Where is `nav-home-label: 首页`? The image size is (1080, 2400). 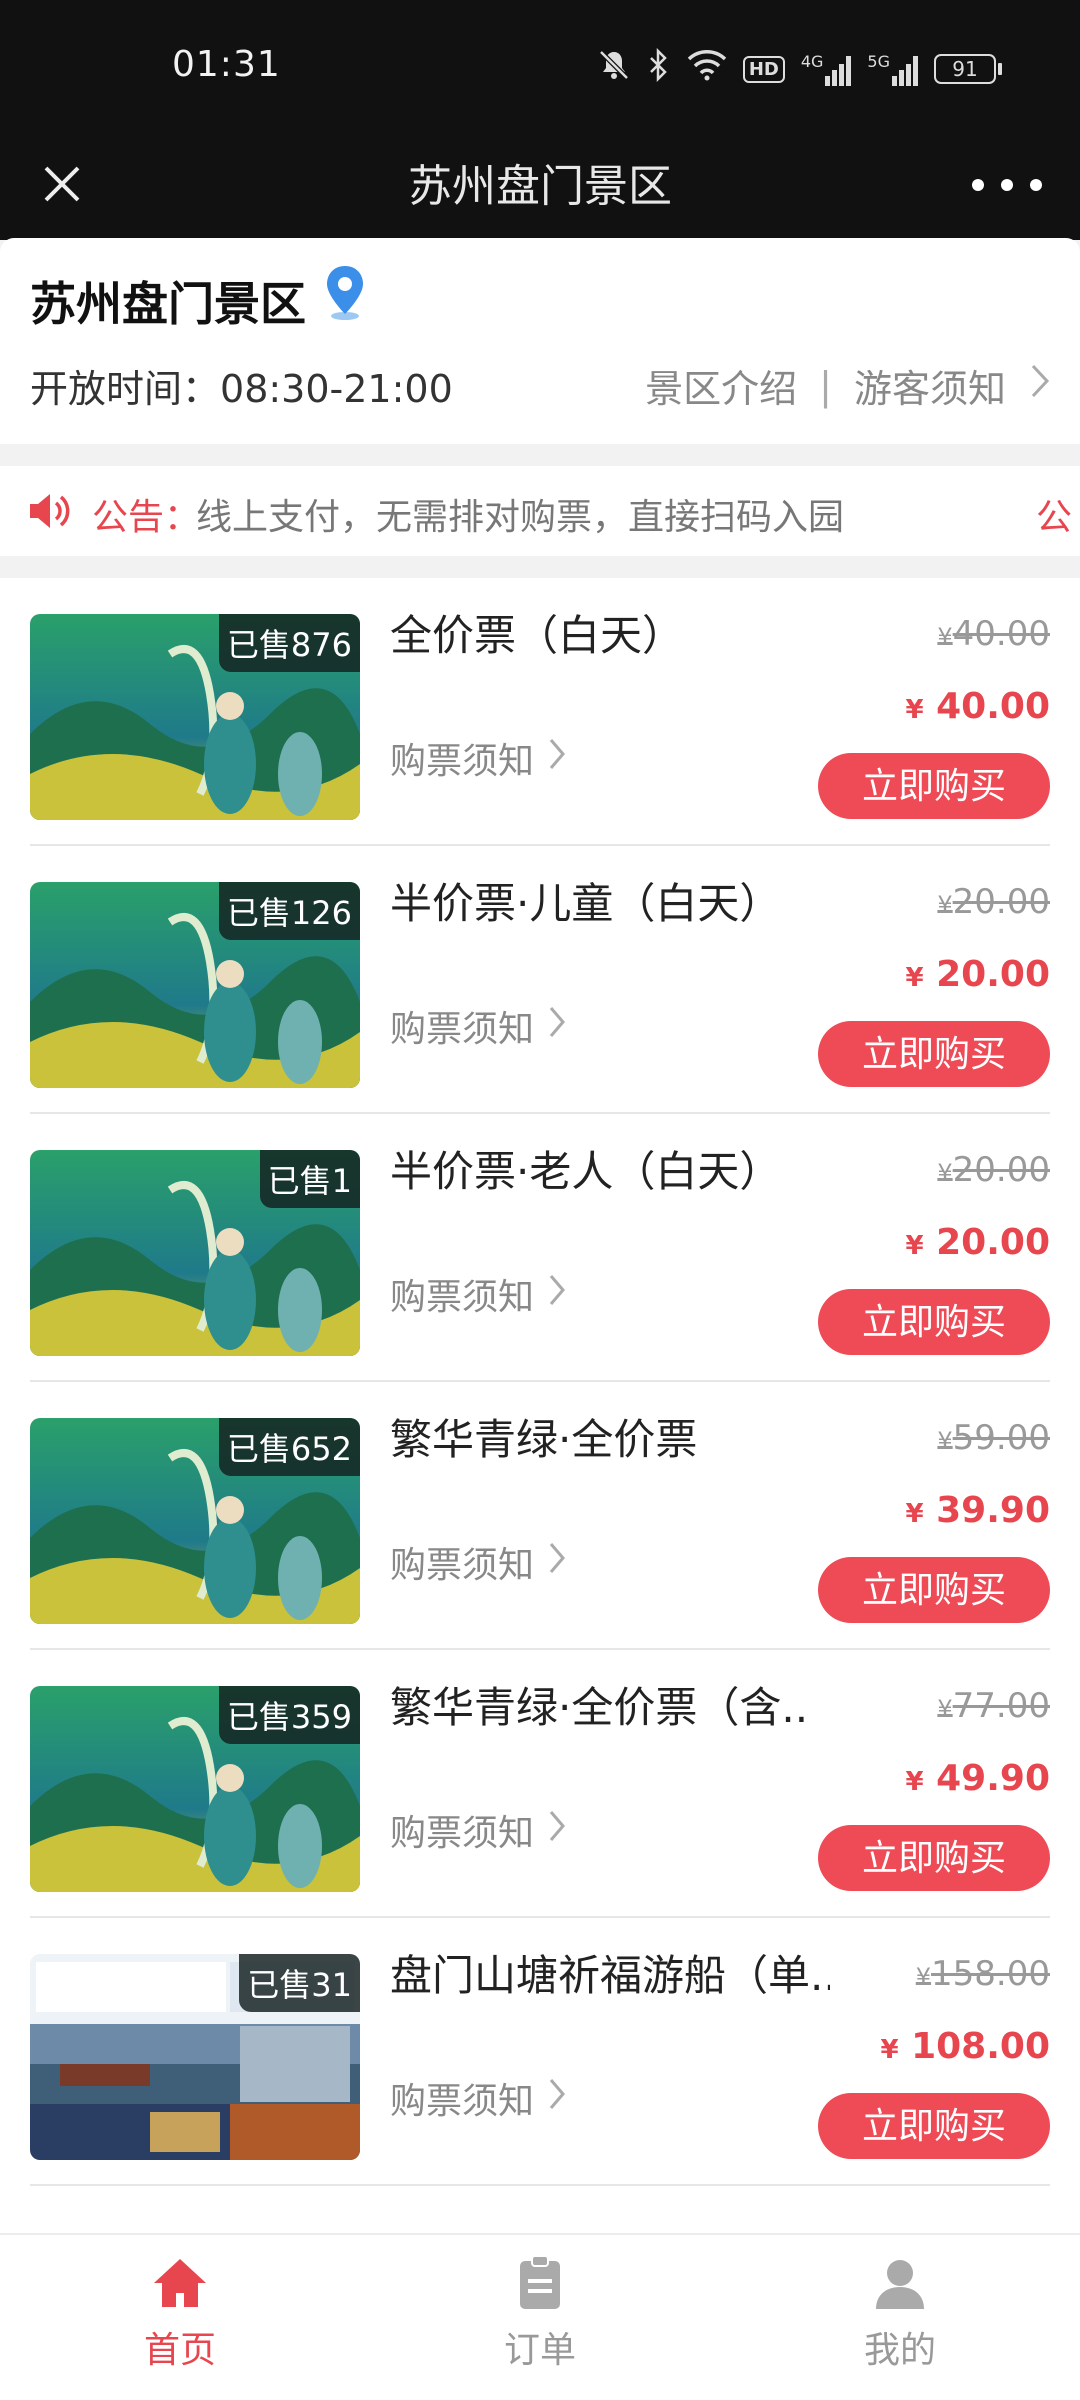
nav-home-label: 首页 is located at coordinates (179, 2350).